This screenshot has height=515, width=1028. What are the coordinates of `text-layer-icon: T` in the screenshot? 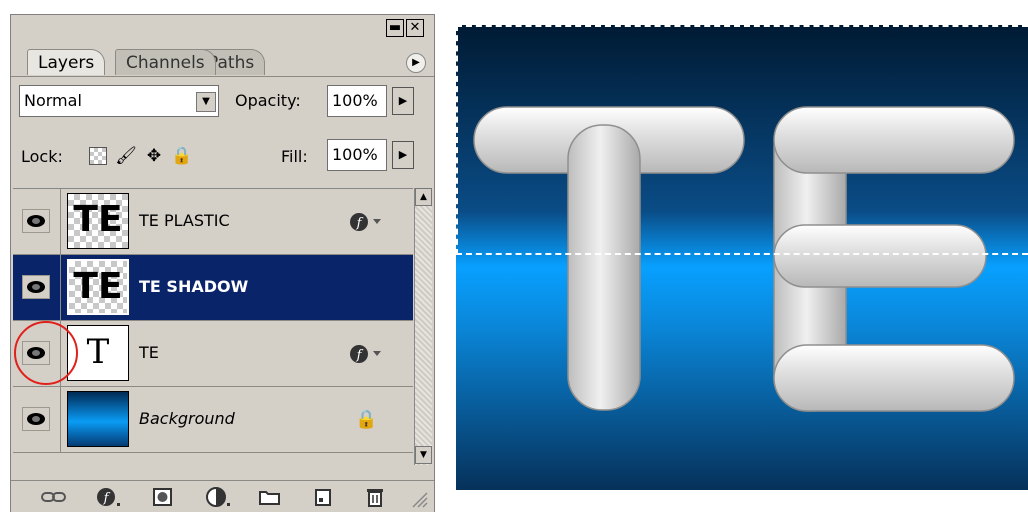 It's located at (98, 352).